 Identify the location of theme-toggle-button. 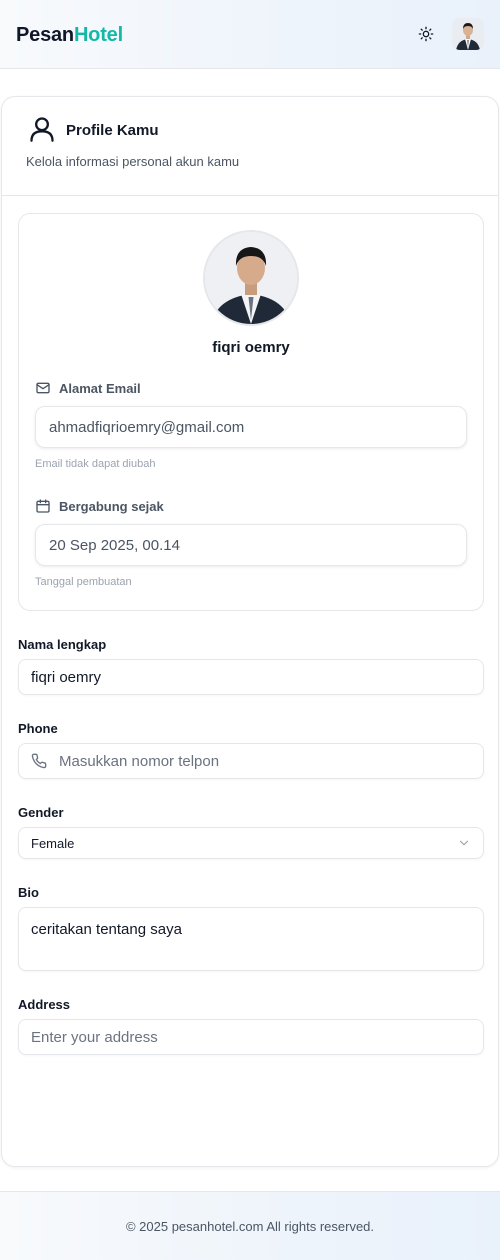
(426, 34).